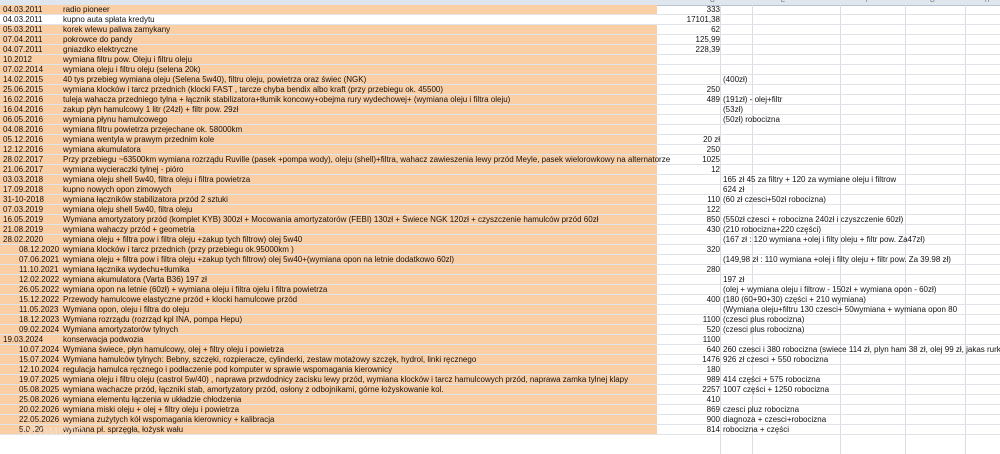 This screenshot has width=1000, height=454. I want to click on amount-cell: 180, so click(691, 369).